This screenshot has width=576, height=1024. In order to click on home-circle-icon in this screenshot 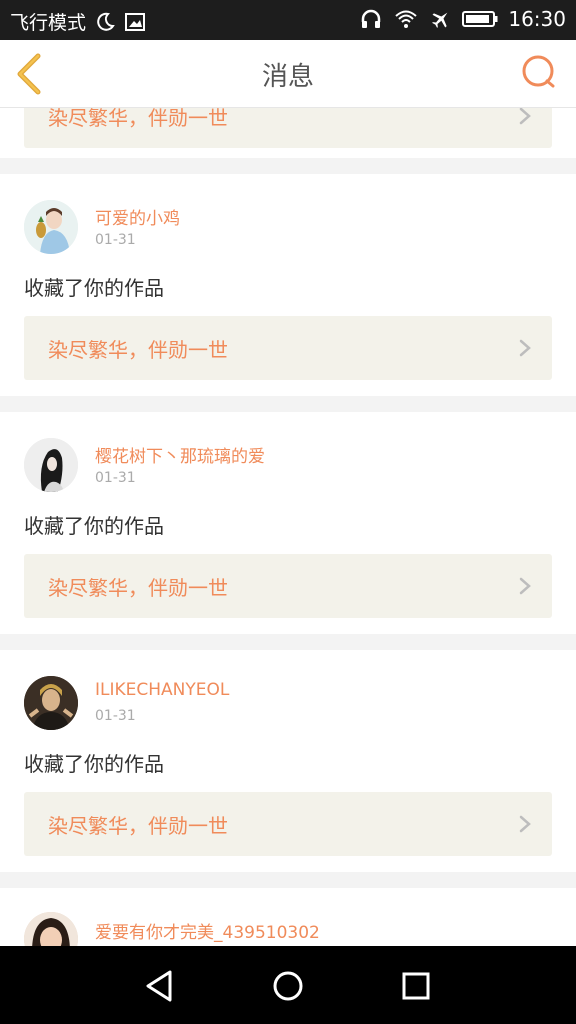, I will do `click(288, 986)`.